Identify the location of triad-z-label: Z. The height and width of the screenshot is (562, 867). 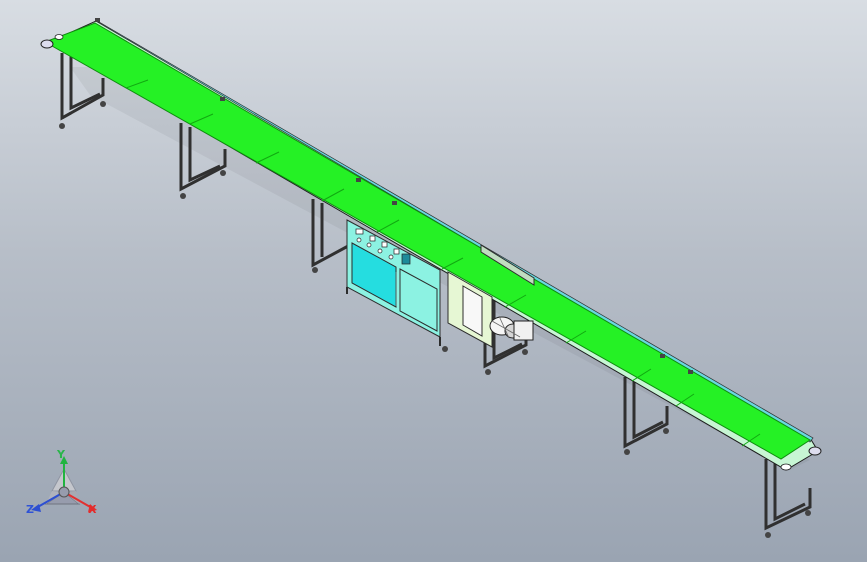
(30, 509).